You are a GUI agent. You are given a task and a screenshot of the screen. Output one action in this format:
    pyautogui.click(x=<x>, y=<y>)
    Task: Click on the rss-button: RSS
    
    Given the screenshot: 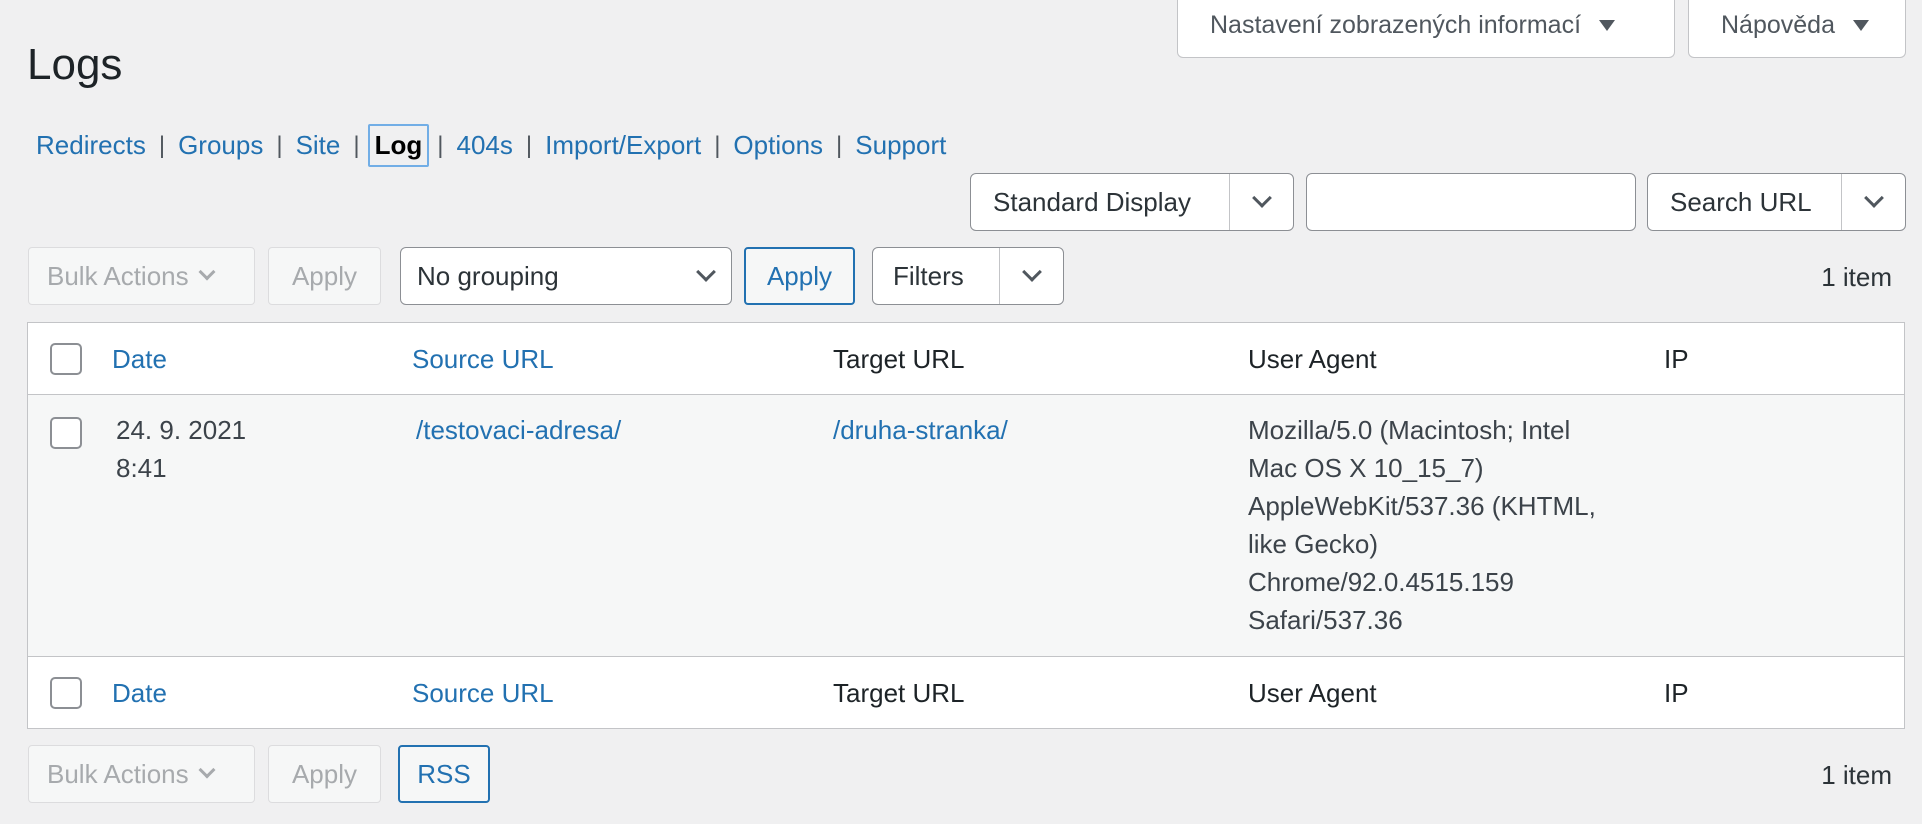 What is the action you would take?
    pyautogui.click(x=444, y=774)
    